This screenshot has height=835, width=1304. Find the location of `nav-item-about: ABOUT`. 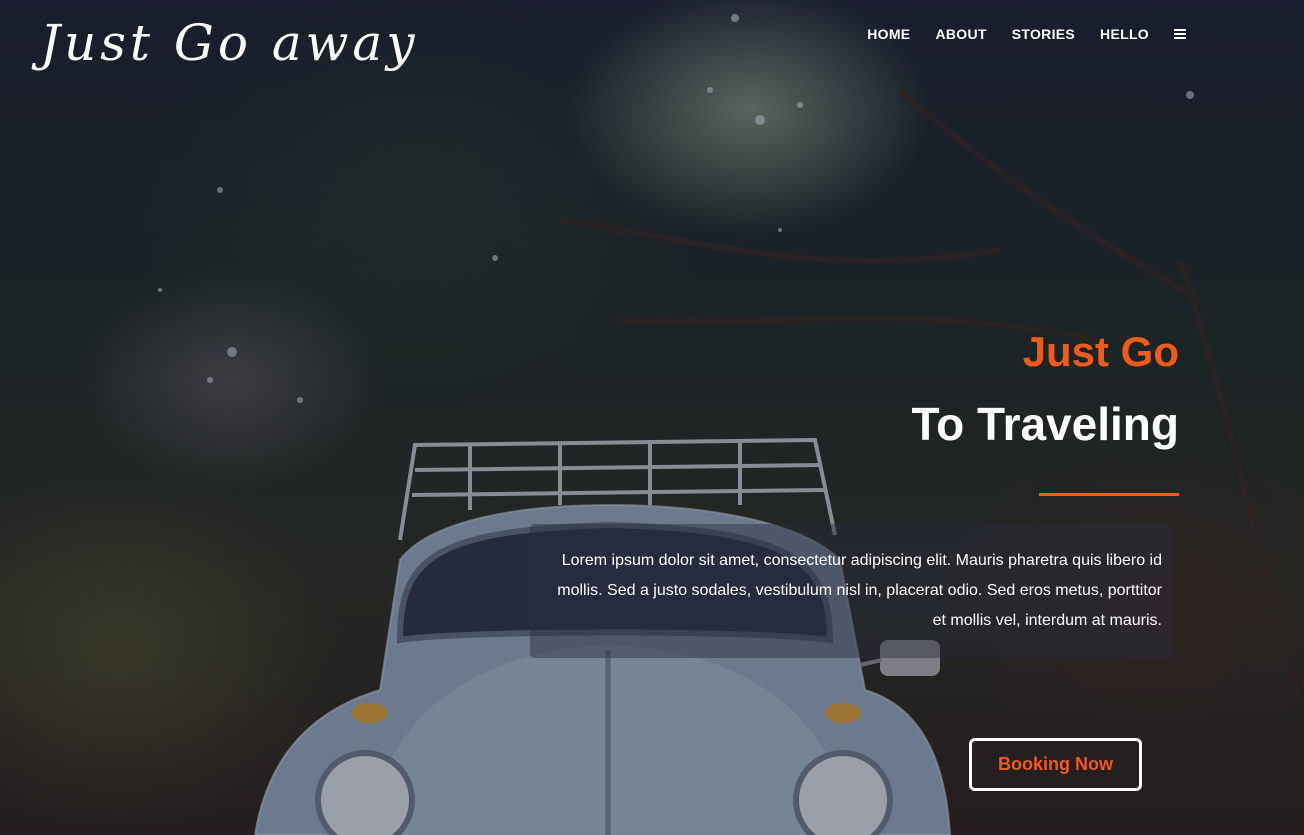

nav-item-about: ABOUT is located at coordinates (960, 34).